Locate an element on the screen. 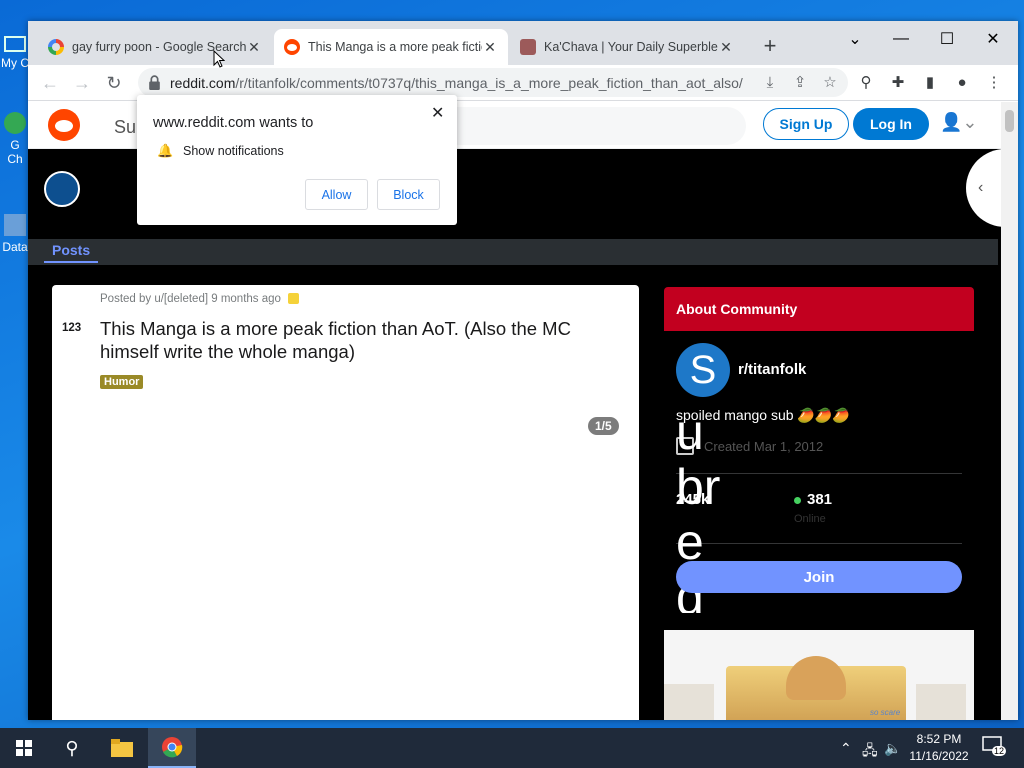 This screenshot has height=768, width=1024. allow-button: Allow is located at coordinates (336, 194).